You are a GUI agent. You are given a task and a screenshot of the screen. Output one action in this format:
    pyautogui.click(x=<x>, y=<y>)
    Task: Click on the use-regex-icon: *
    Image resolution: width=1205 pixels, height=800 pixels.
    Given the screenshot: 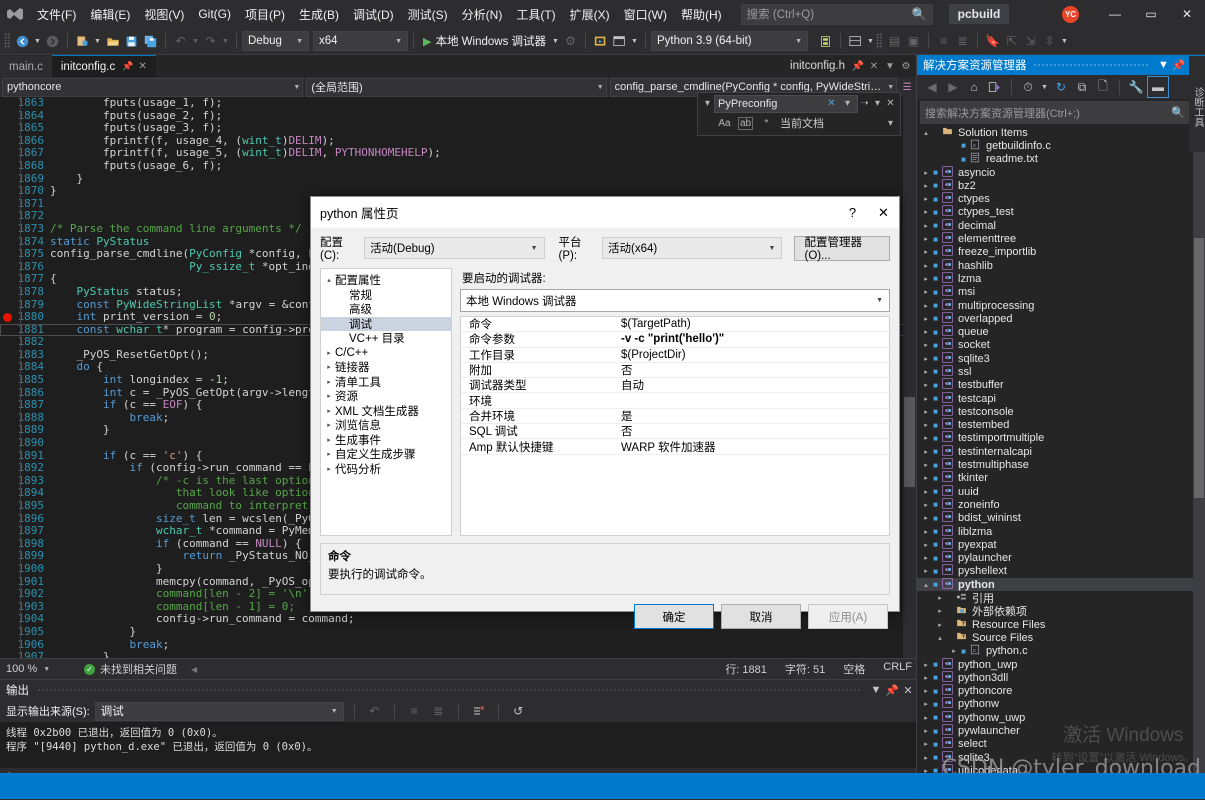 What is the action you would take?
    pyautogui.click(x=766, y=123)
    